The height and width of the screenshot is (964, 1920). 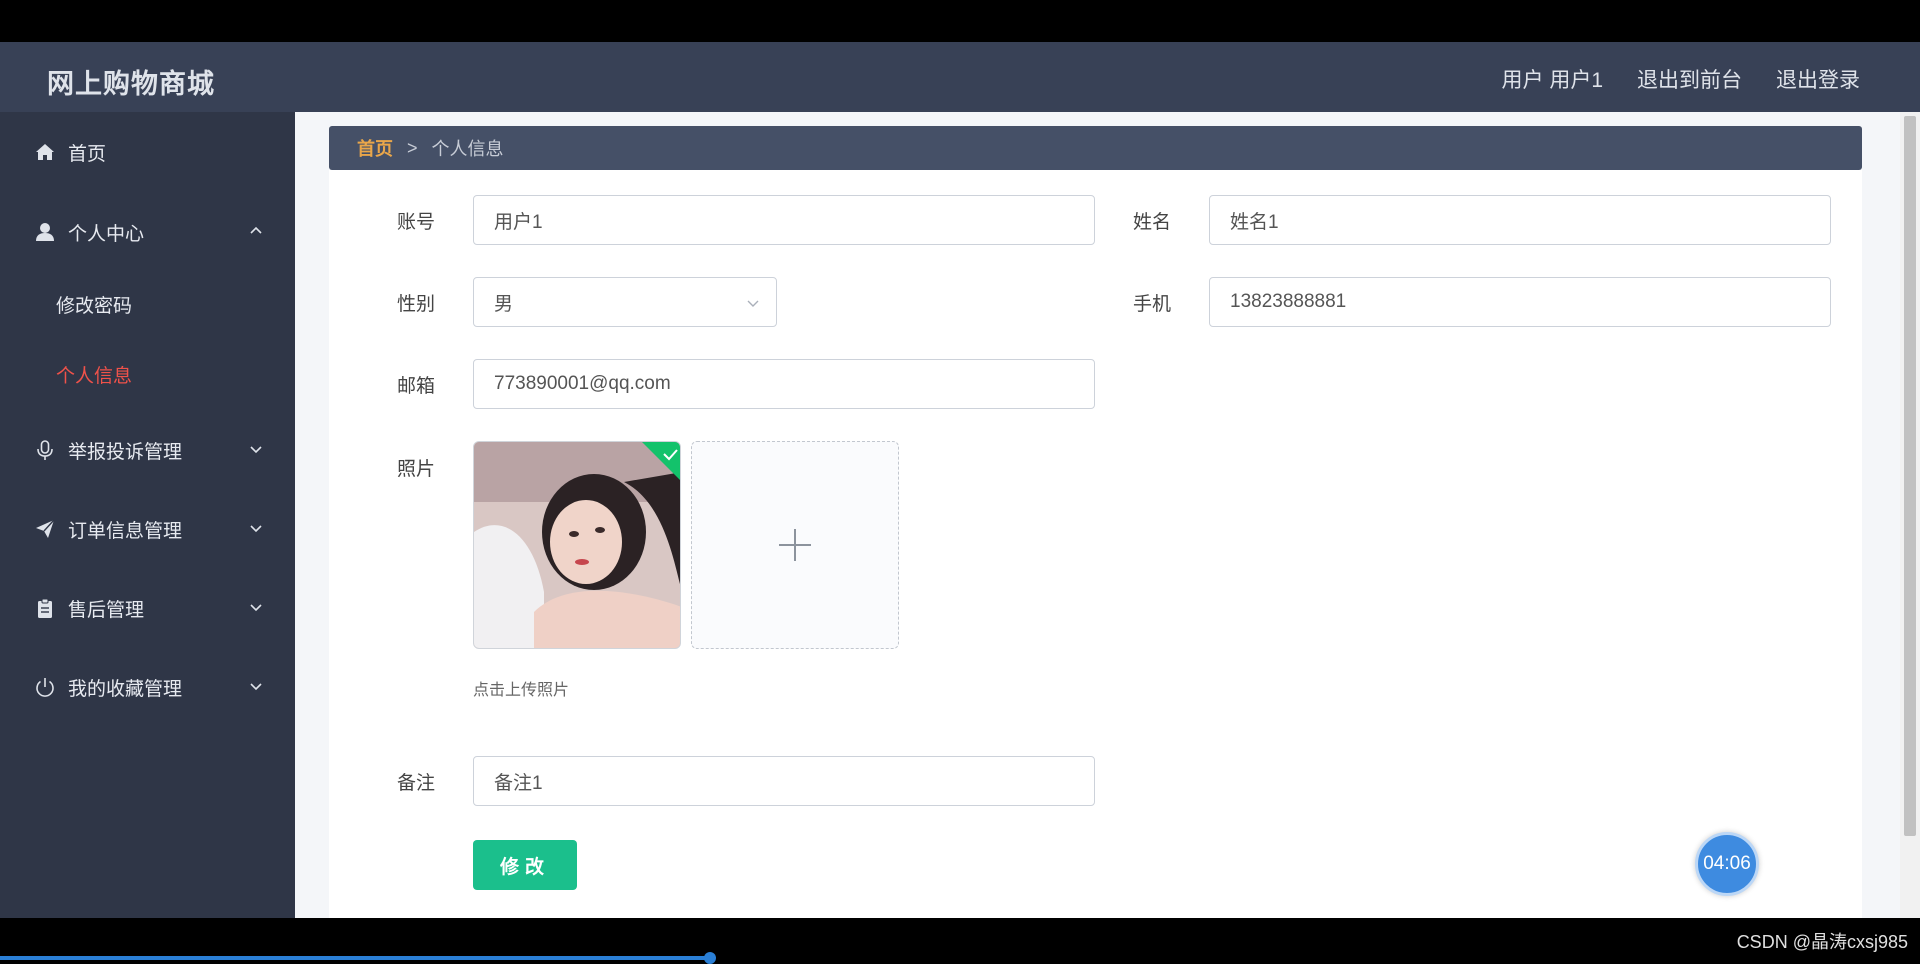 I want to click on uploaded-photo-thumbnail, so click(x=577, y=545).